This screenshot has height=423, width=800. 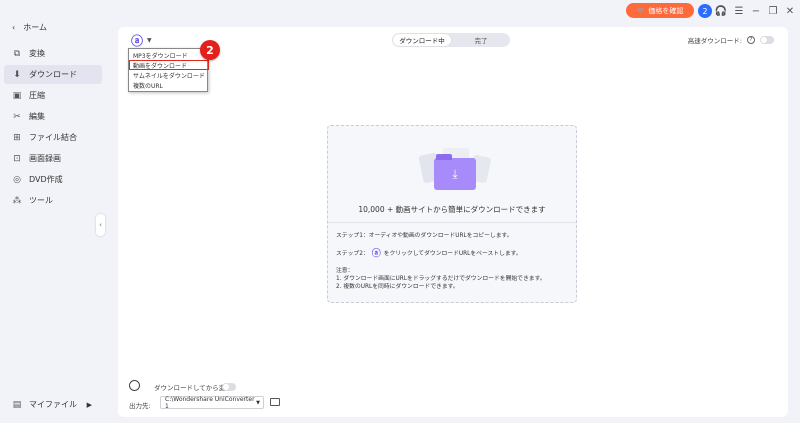 What do you see at coordinates (37, 116) in the screenshot?
I see `sidebar-item-label: 編集` at bounding box center [37, 116].